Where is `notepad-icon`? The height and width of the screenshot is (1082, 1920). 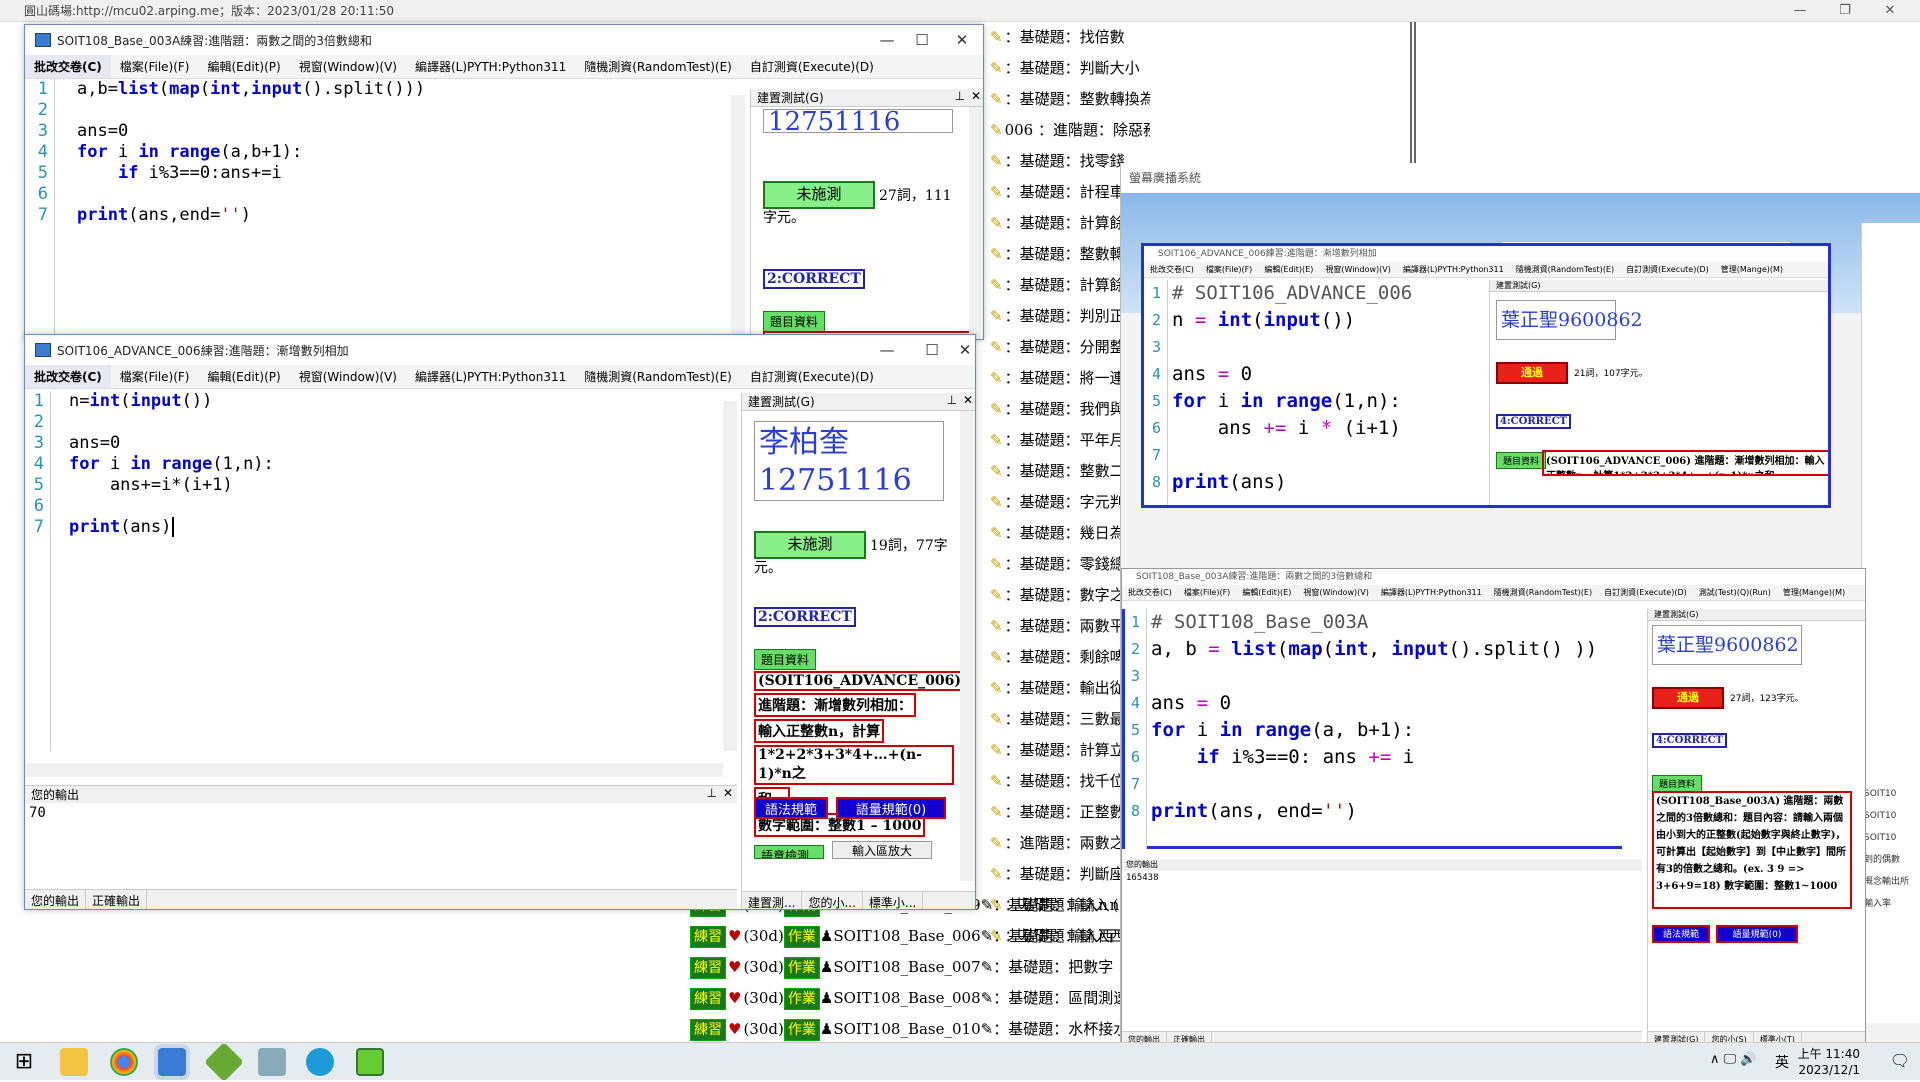
notepad-icon is located at coordinates (370, 1062).